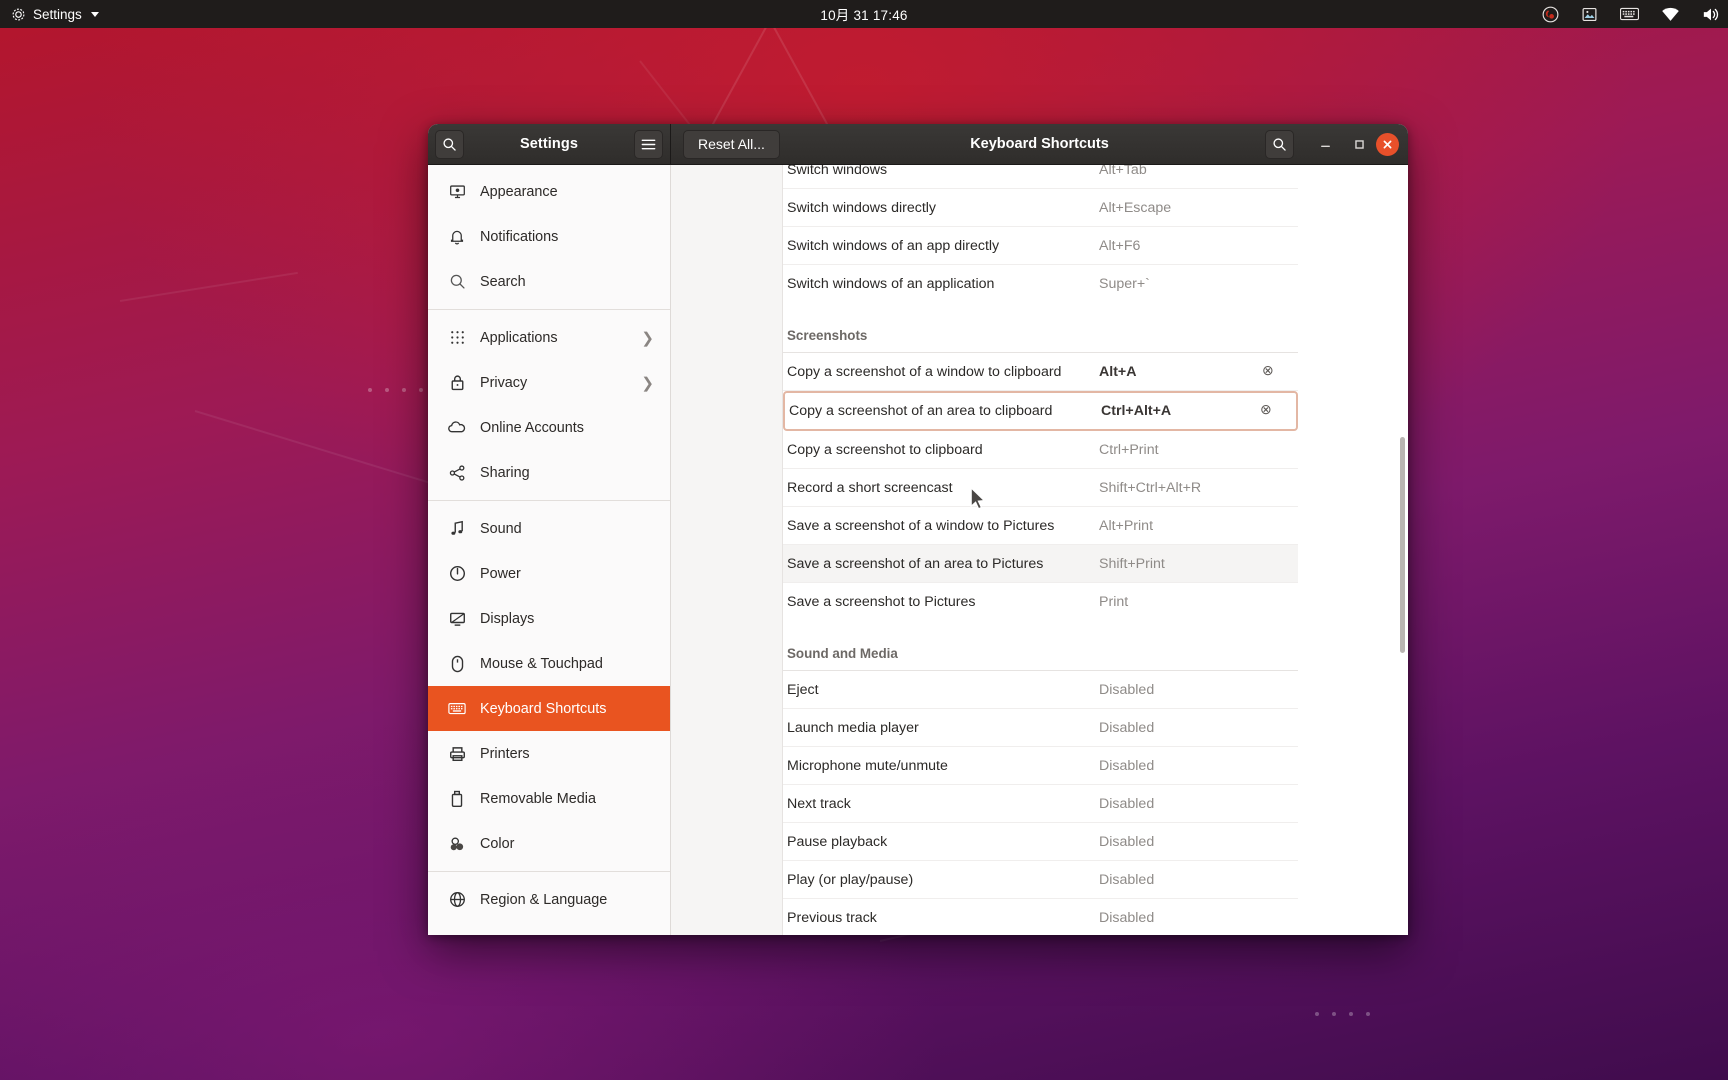  What do you see at coordinates (549, 618) in the screenshot?
I see `sidebar-item-displays: Displays` at bounding box center [549, 618].